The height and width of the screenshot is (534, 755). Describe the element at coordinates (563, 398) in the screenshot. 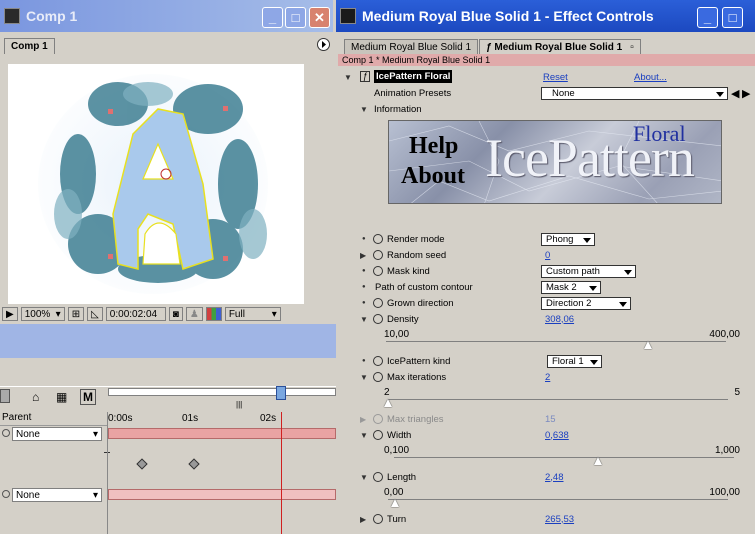

I see `max-iterations-slider: 2 5` at that location.